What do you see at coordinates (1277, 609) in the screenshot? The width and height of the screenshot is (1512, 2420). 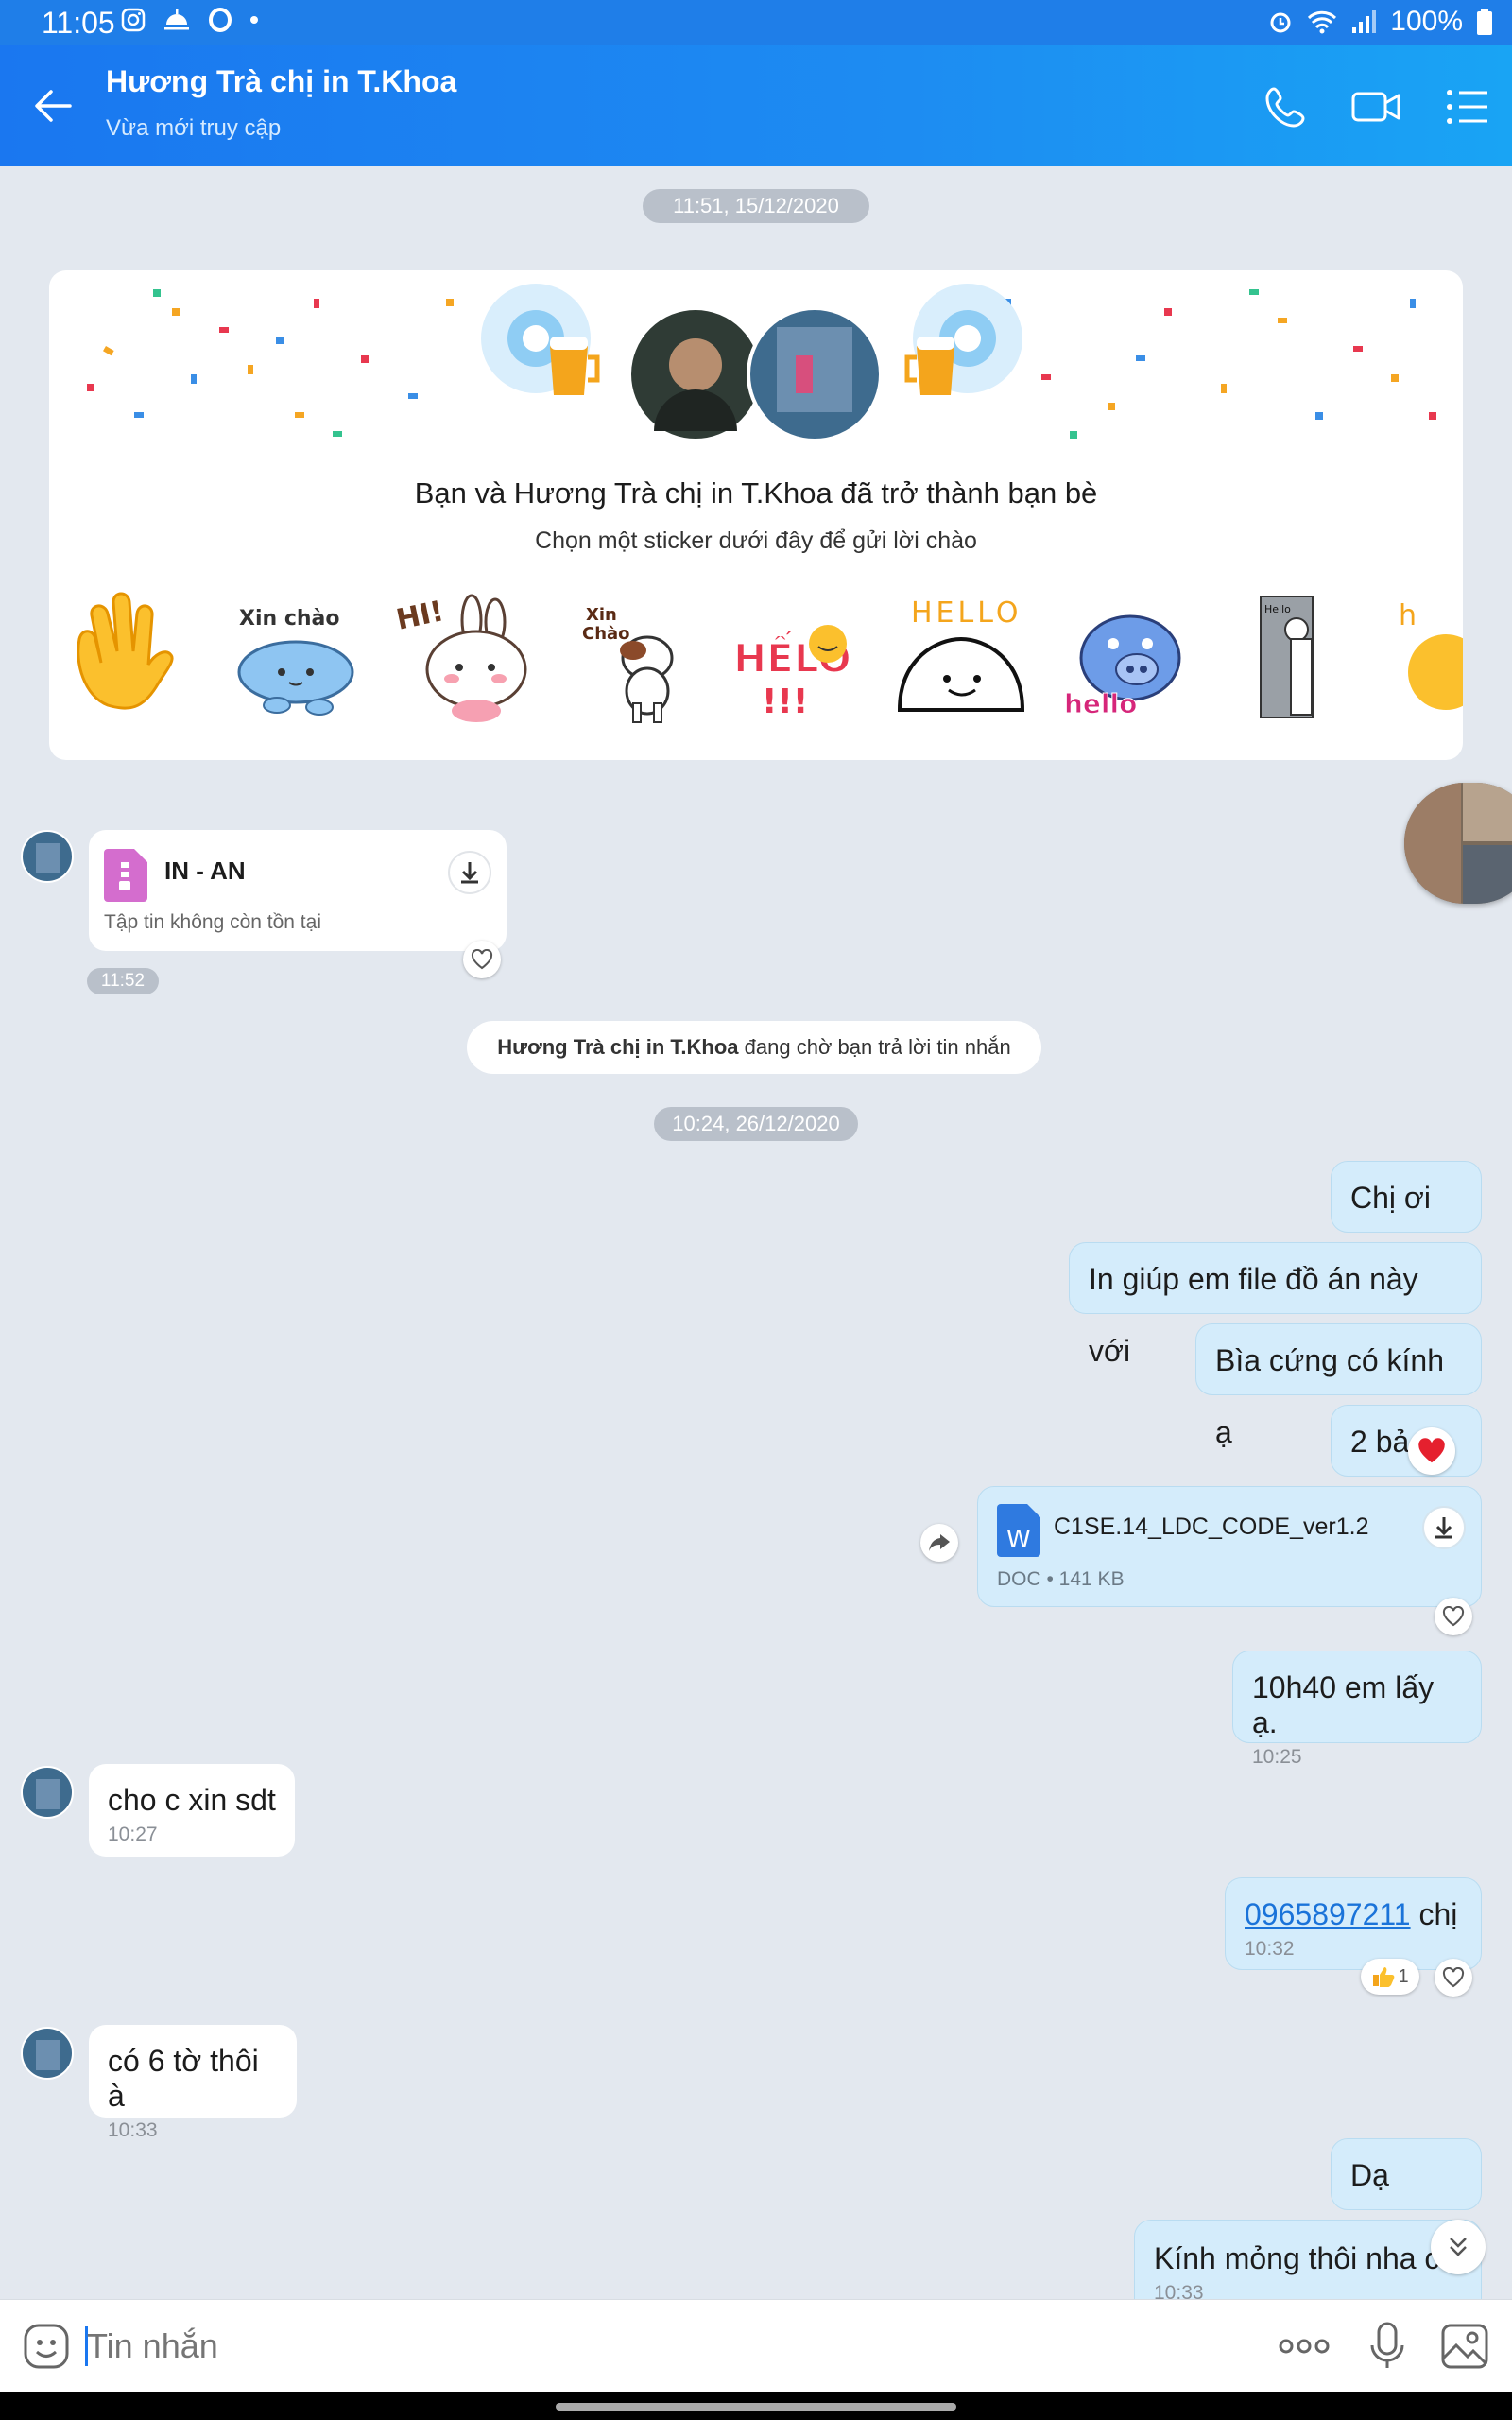 I see `svg-text: Hello` at bounding box center [1277, 609].